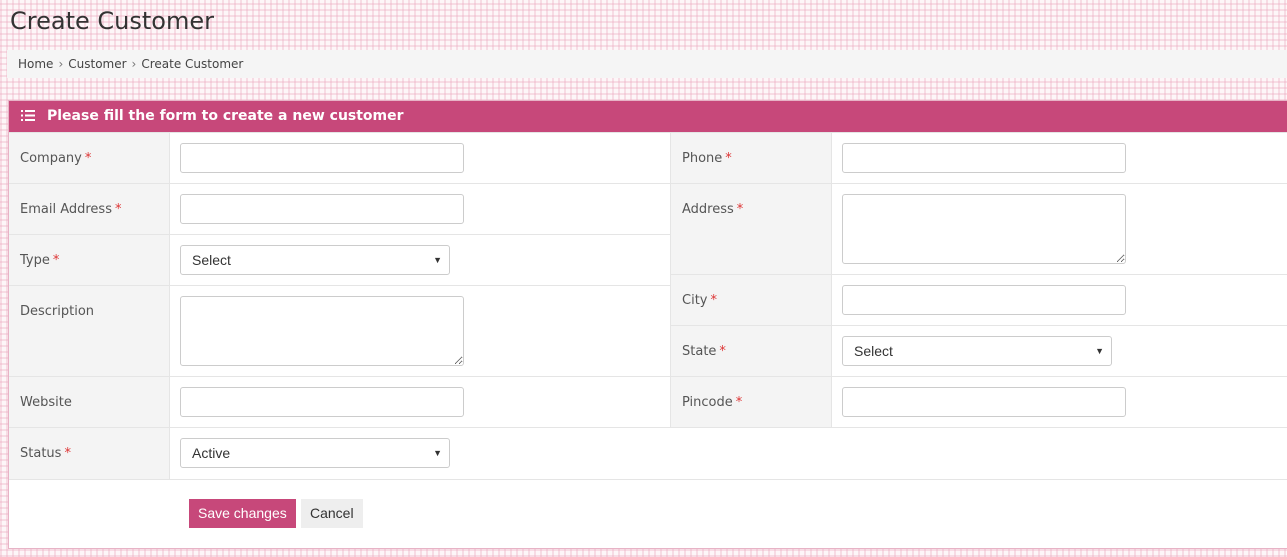 The width and height of the screenshot is (1287, 557). I want to click on cancel-button: Cancel, so click(332, 513).